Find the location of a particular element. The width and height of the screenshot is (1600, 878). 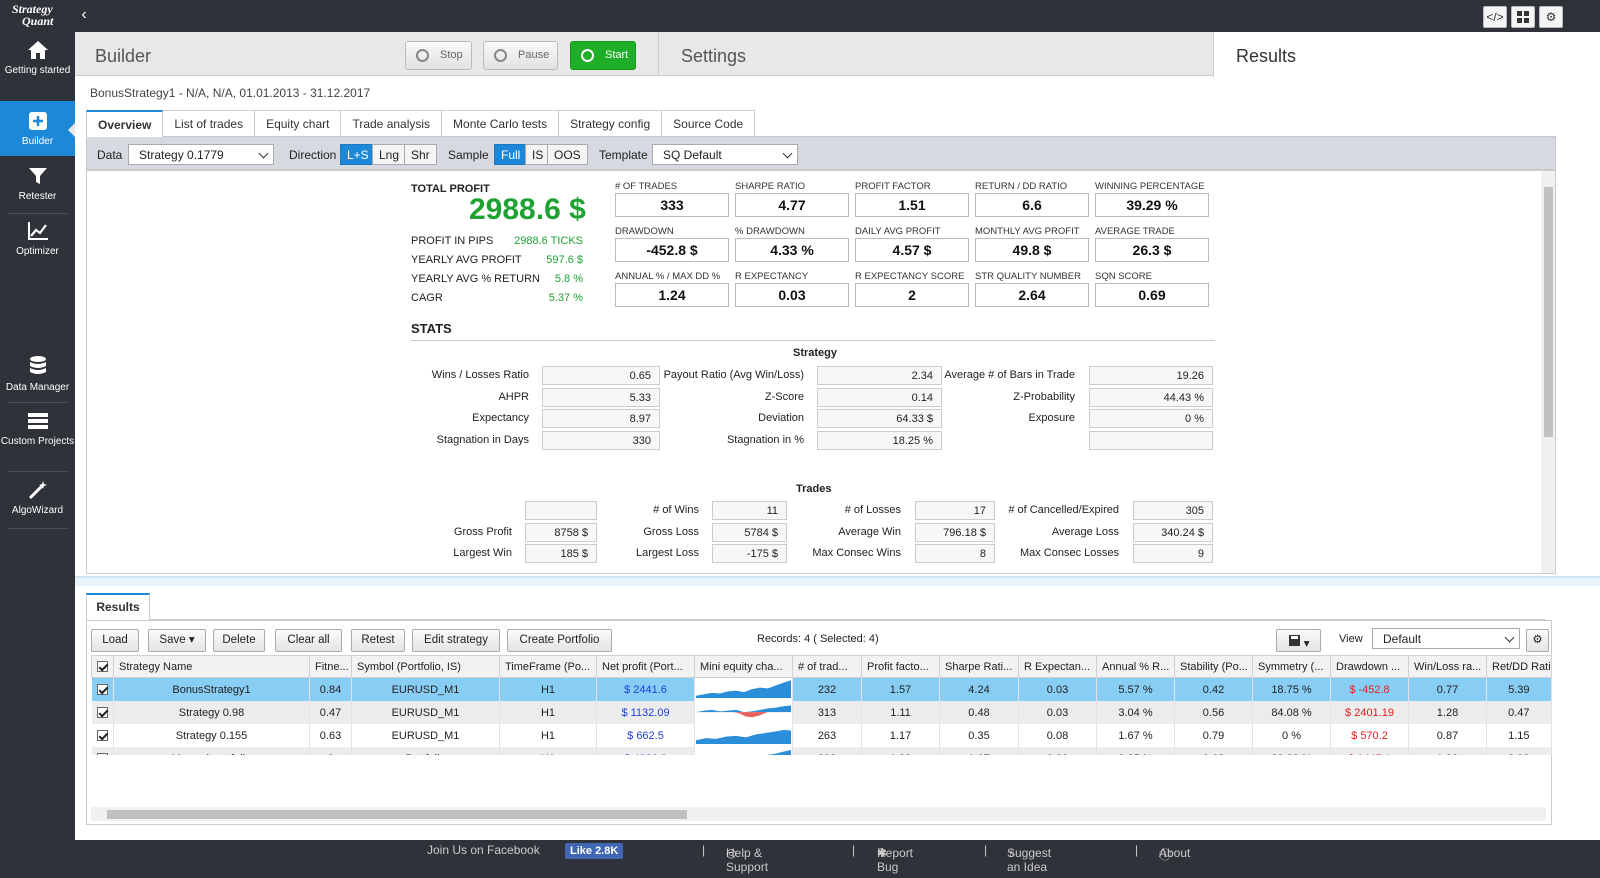

facebook-like-button: Like 2.8K is located at coordinates (594, 851).